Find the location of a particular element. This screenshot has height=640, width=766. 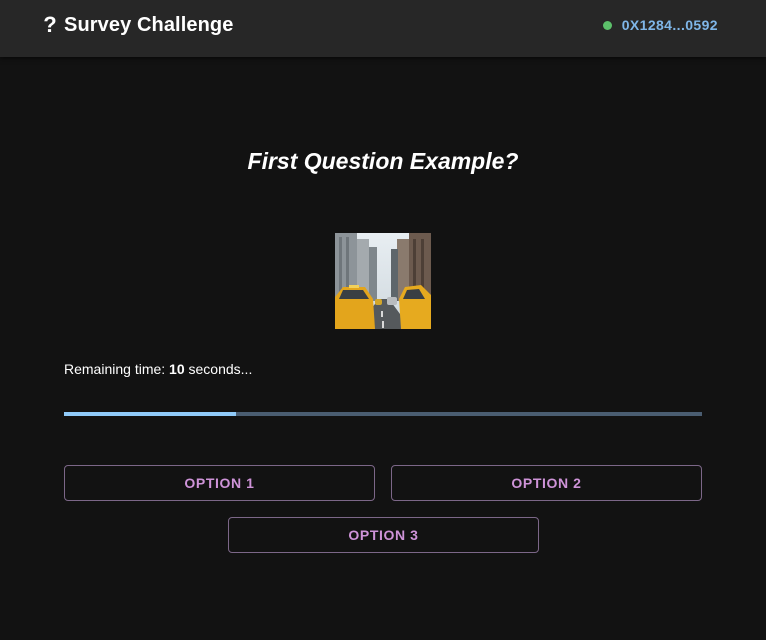

app-title: Survey Challenge is located at coordinates (149, 24).